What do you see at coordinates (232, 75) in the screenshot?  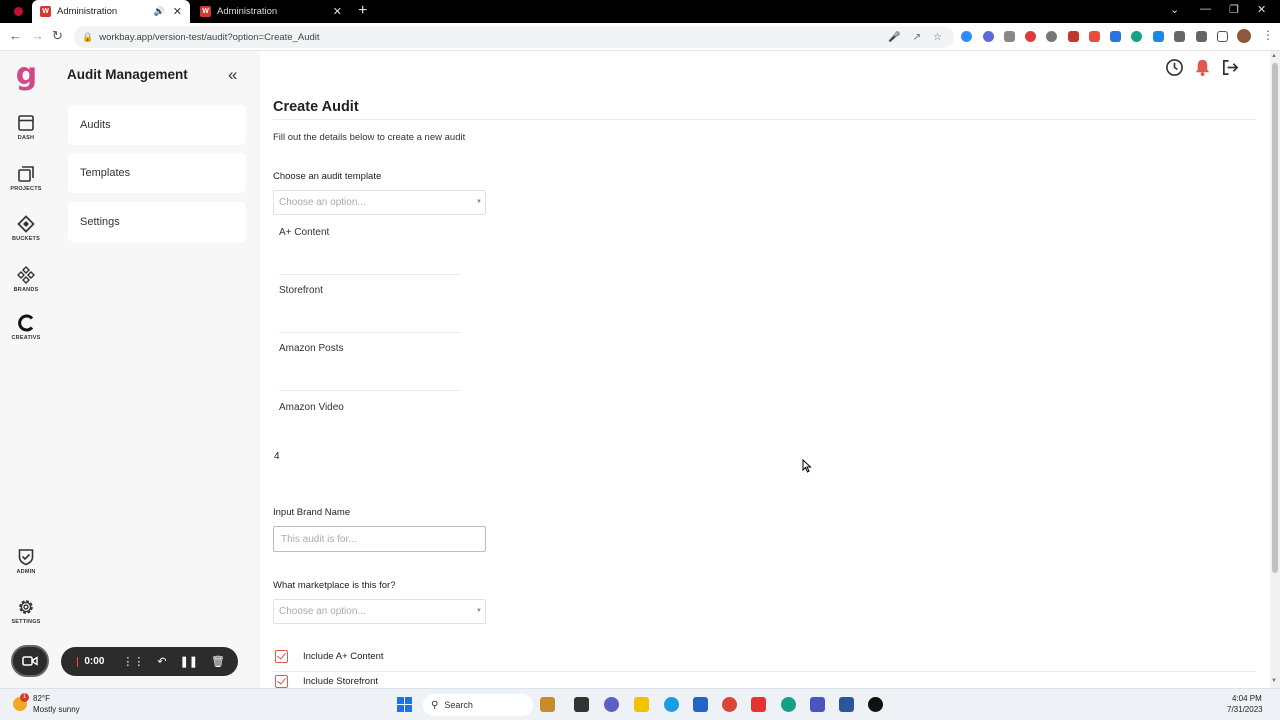 I see `collapse-panel-icon: «` at bounding box center [232, 75].